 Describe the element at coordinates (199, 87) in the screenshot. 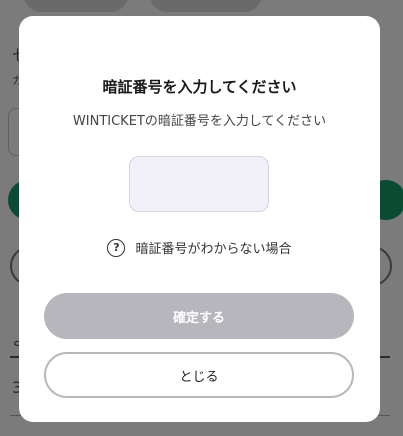

I see `dialog-title: 暗証番号を入力してください` at that location.